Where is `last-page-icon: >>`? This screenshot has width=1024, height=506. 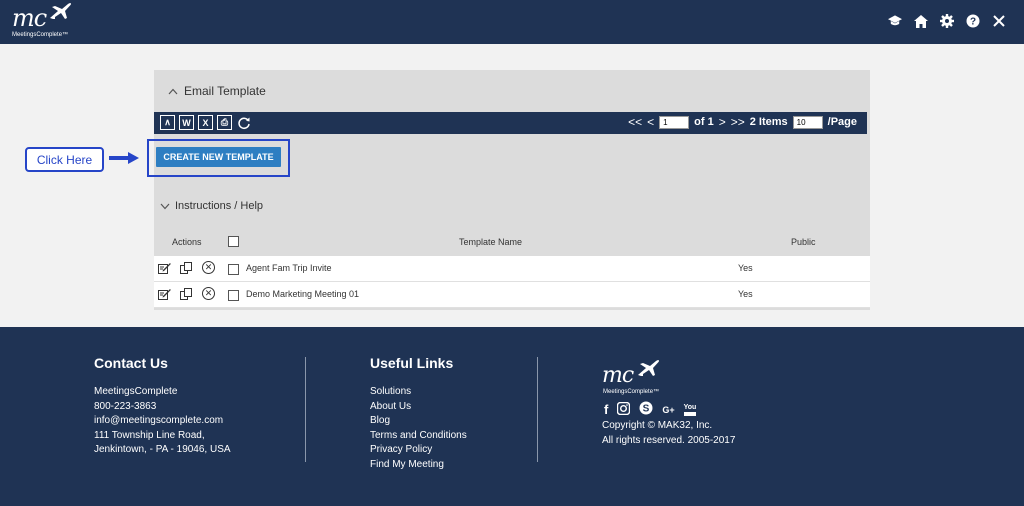 last-page-icon: >> is located at coordinates (738, 122).